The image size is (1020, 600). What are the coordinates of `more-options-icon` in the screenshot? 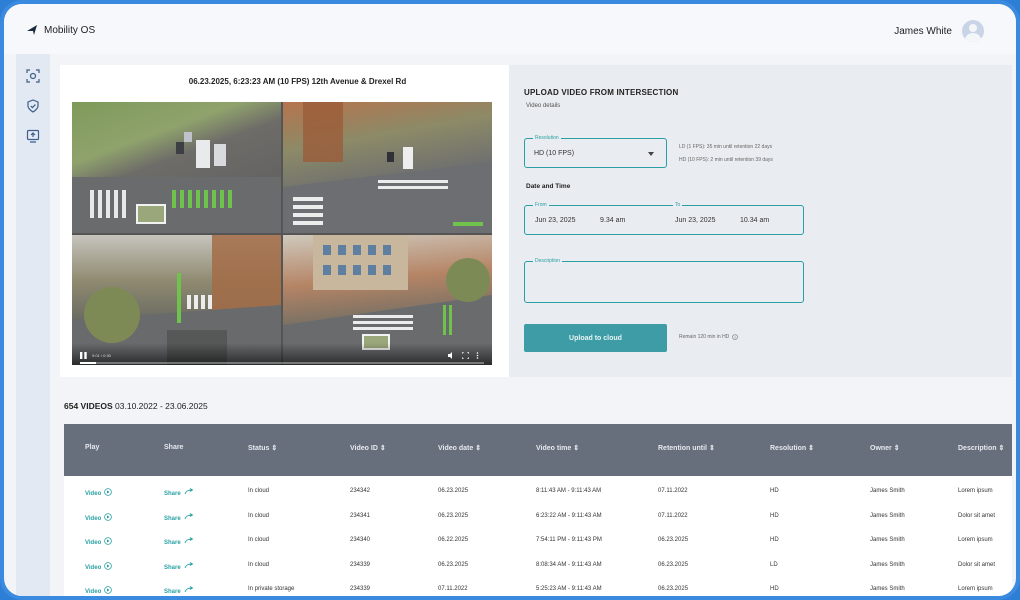 It's located at (477, 355).